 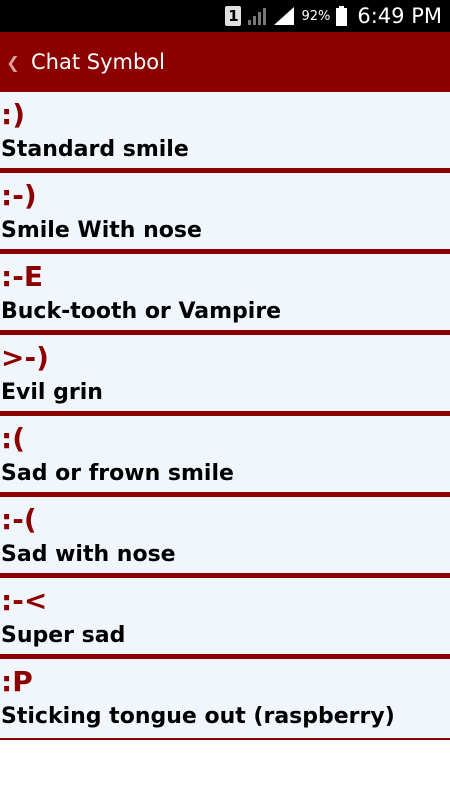 I want to click on status-icons: 1 92% 6:49 PM, so click(x=333, y=16).